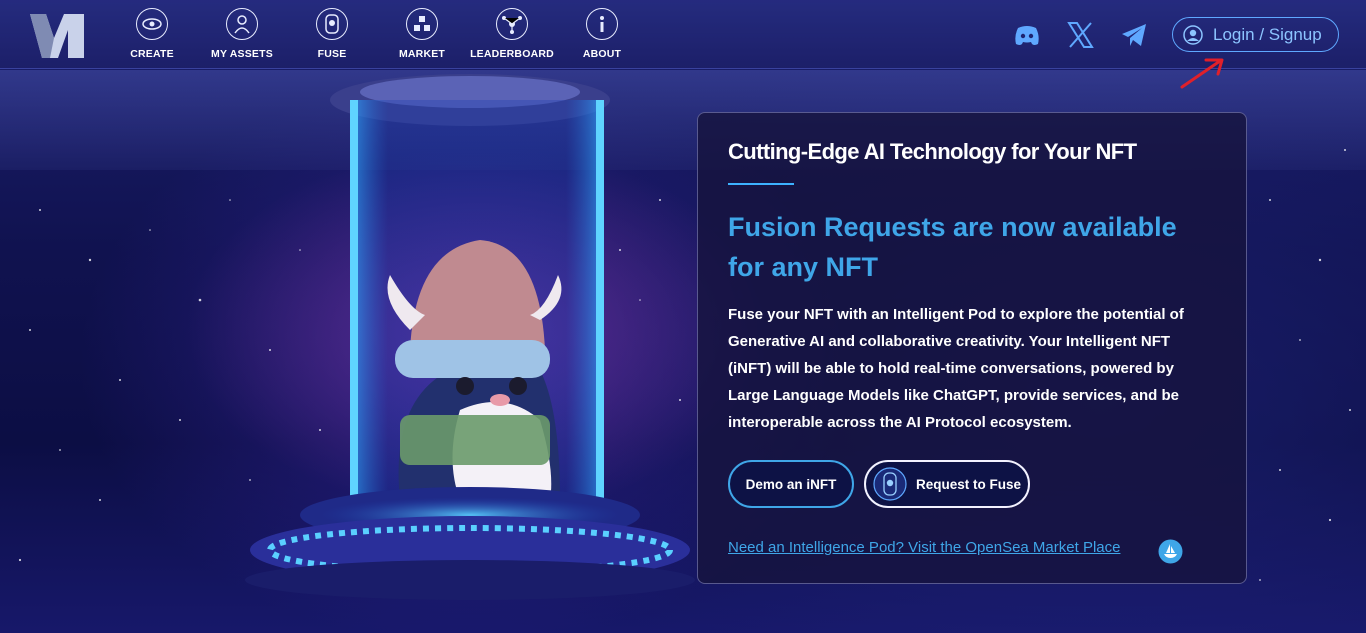 Image resolution: width=1366 pixels, height=633 pixels. I want to click on discord-icon, so click(1027, 35).